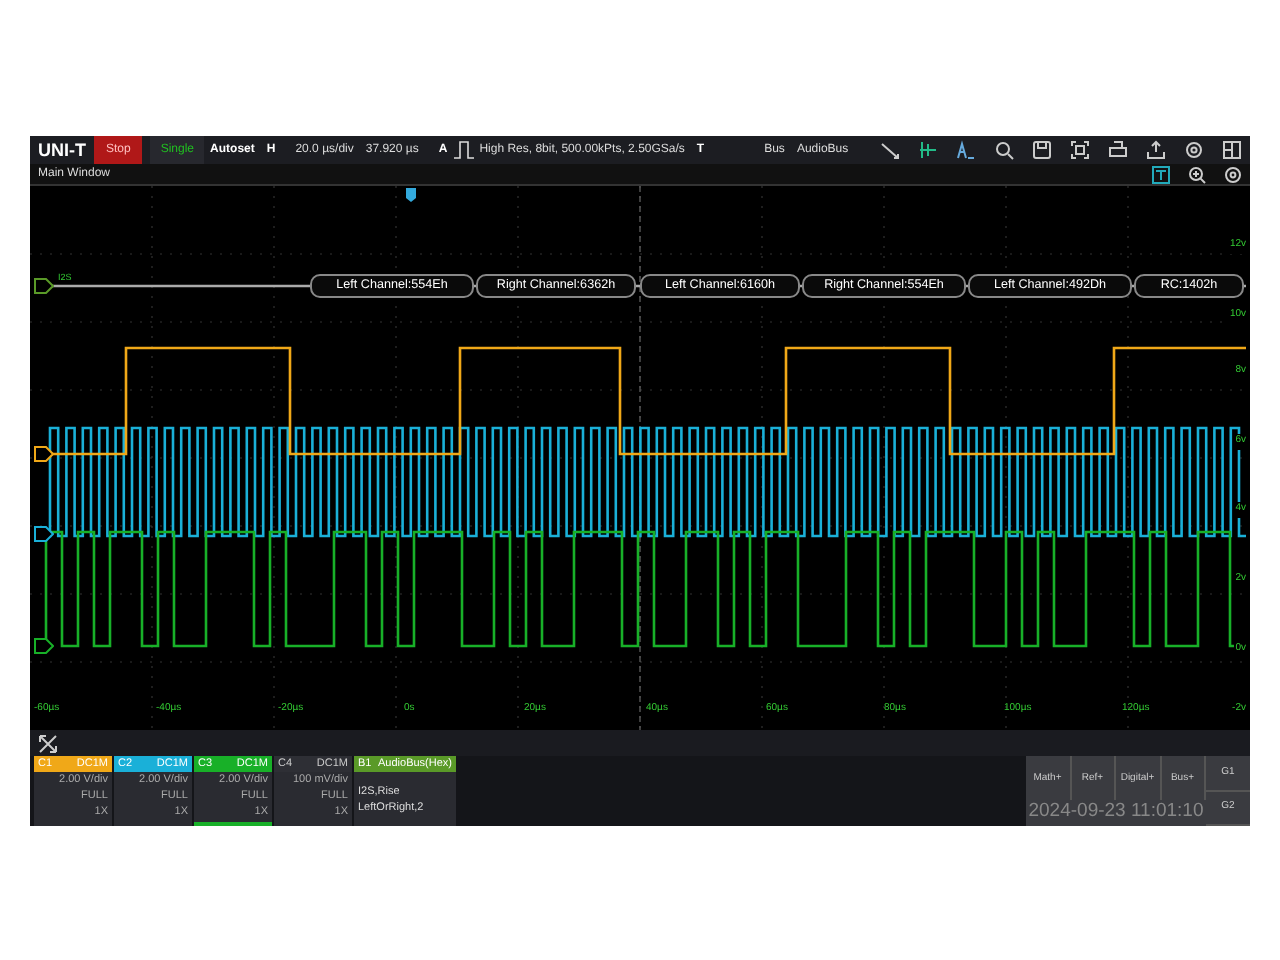  What do you see at coordinates (966, 150) in the screenshot?
I see `text-icon` at bounding box center [966, 150].